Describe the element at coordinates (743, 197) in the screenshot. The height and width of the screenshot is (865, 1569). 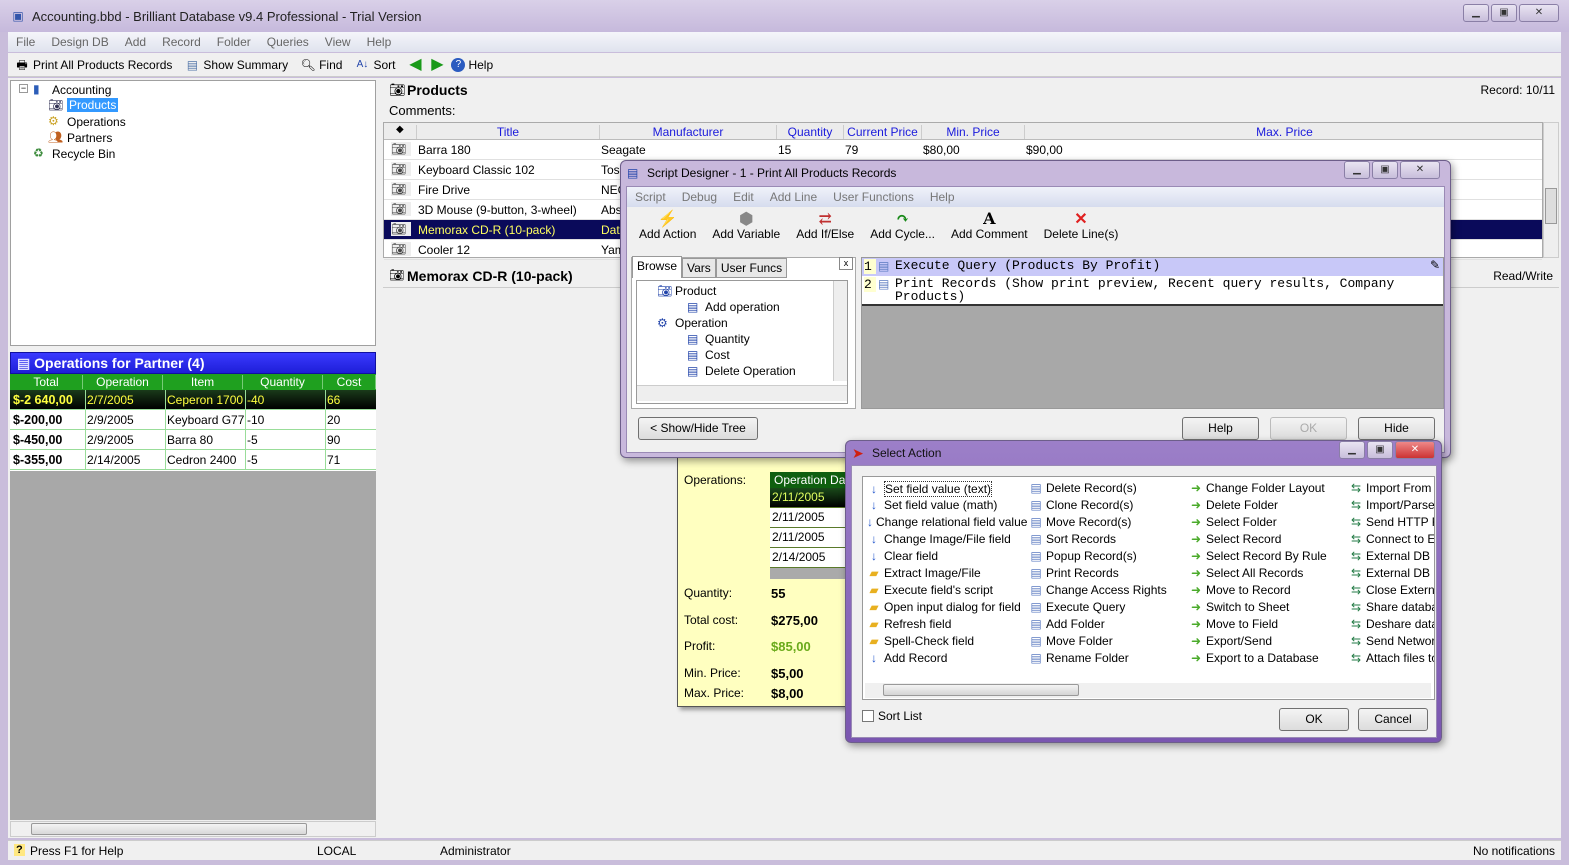
I see `menu-edit: Edit` at that location.